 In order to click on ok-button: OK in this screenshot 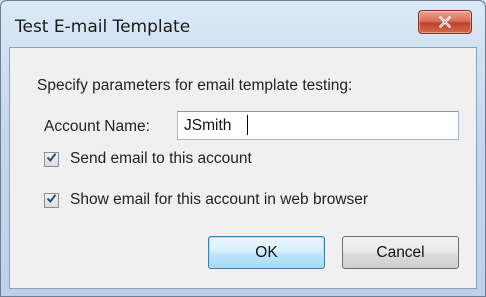, I will do `click(266, 252)`.